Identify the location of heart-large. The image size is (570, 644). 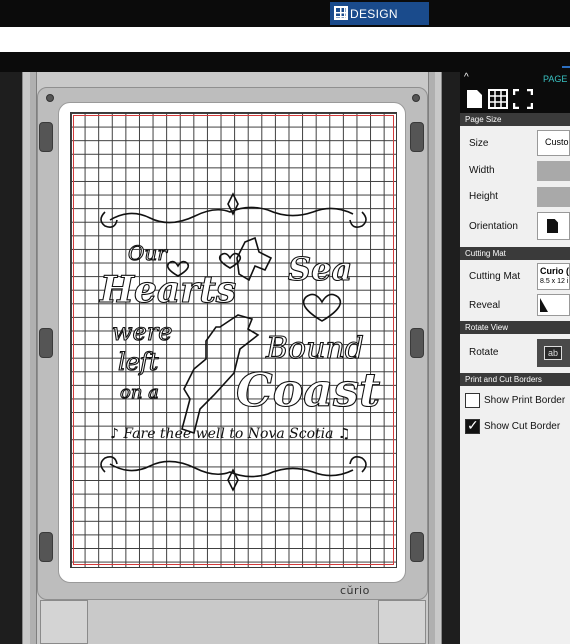
(322, 307).